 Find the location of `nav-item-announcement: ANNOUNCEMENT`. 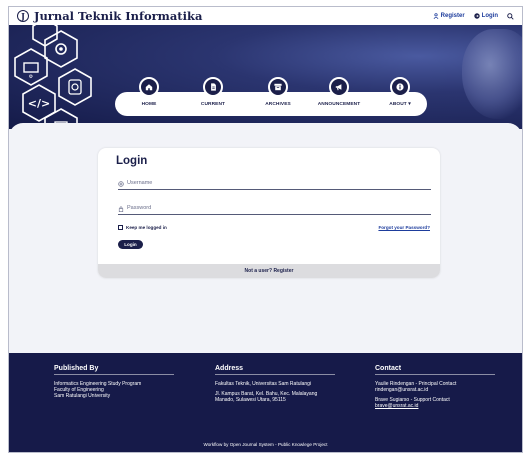

nav-item-announcement: ANNOUNCEMENT is located at coordinates (339, 92).